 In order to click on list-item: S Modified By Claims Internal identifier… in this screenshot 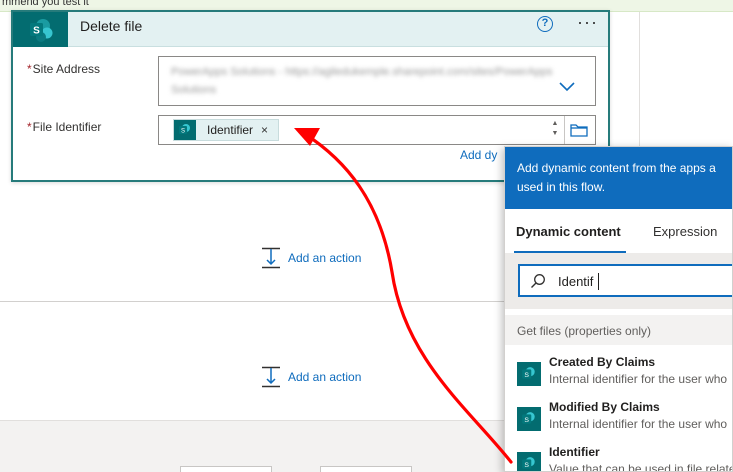, I will do `click(618, 417)`.